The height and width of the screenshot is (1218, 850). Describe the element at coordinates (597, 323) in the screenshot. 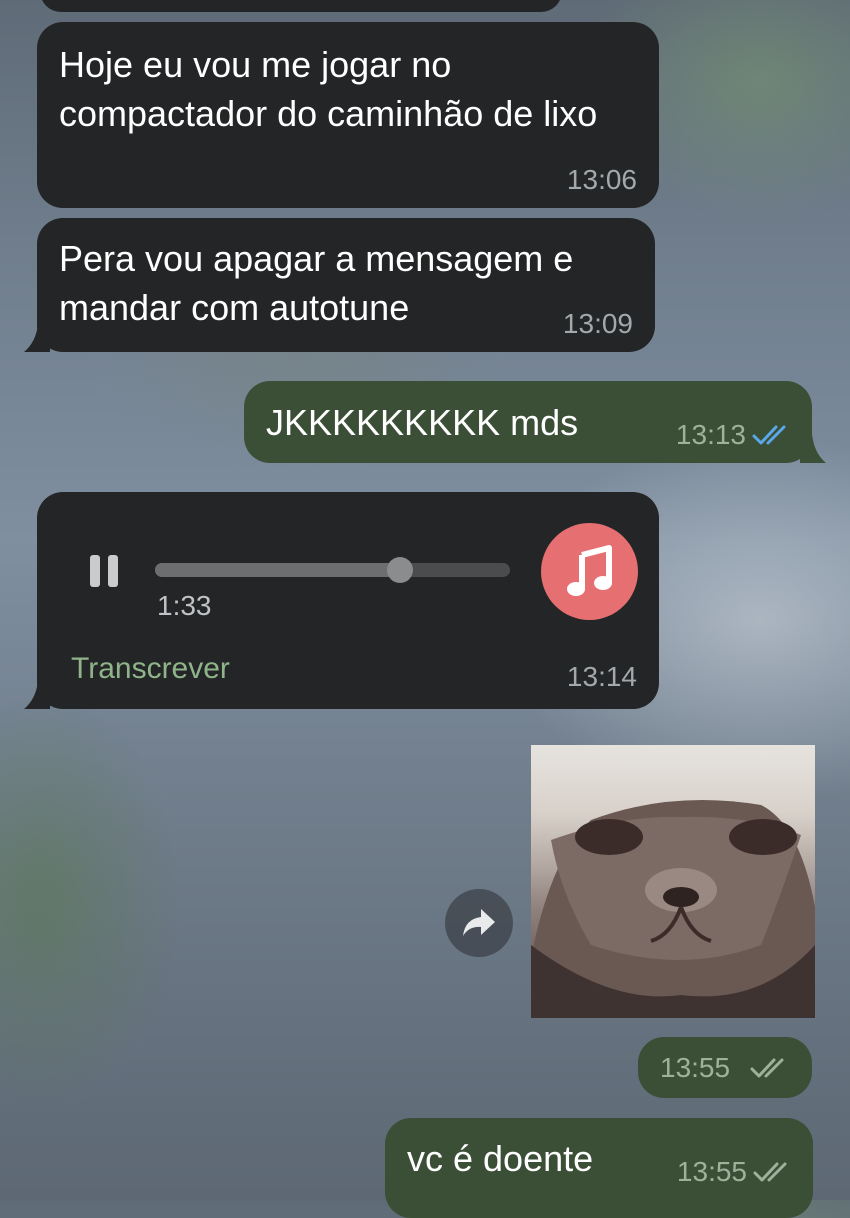

I see `message-time: 13:09` at that location.